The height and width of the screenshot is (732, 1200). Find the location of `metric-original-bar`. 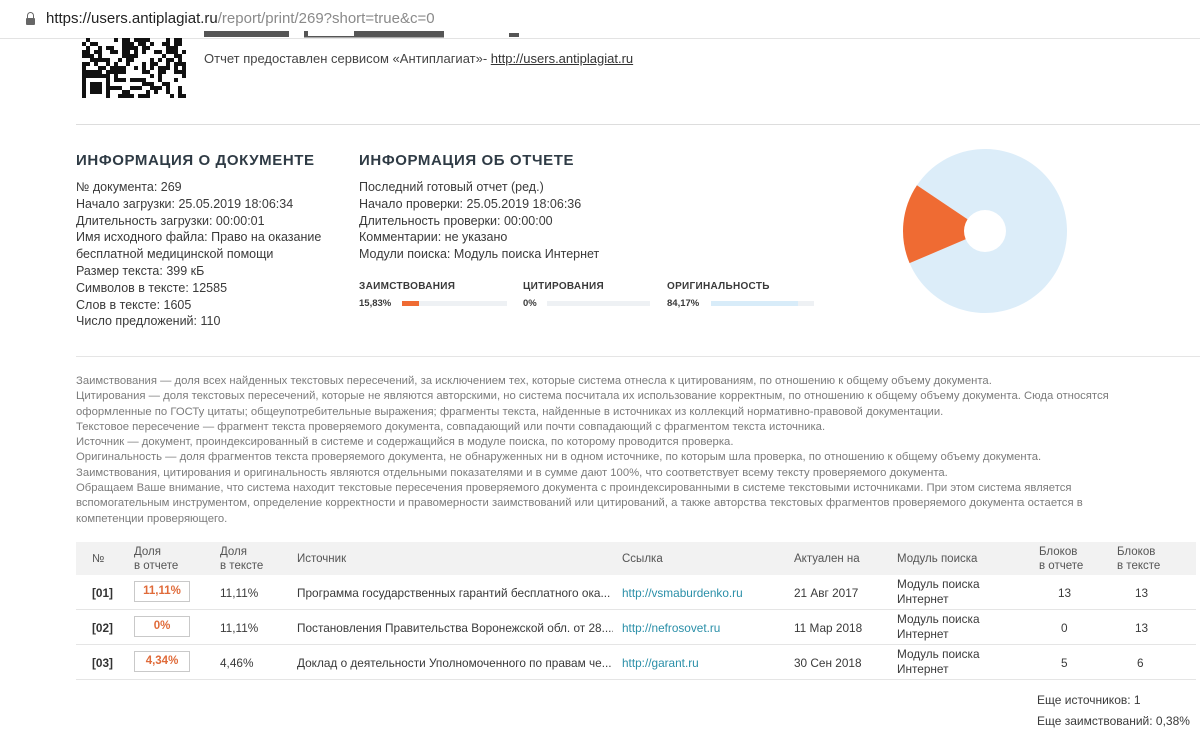

metric-original-bar is located at coordinates (762, 303).